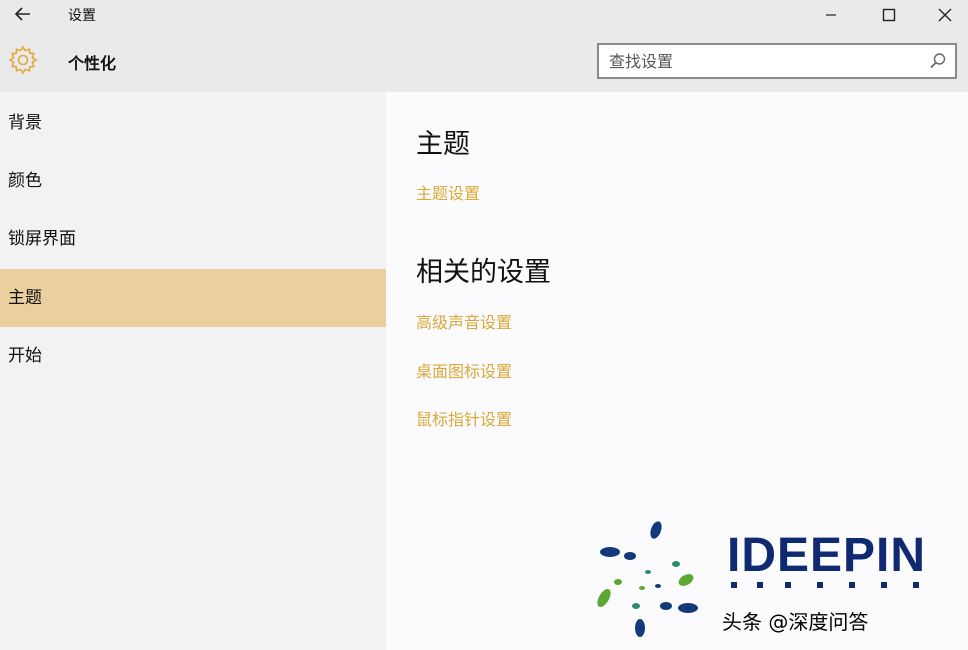  I want to click on search-box, so click(777, 61).